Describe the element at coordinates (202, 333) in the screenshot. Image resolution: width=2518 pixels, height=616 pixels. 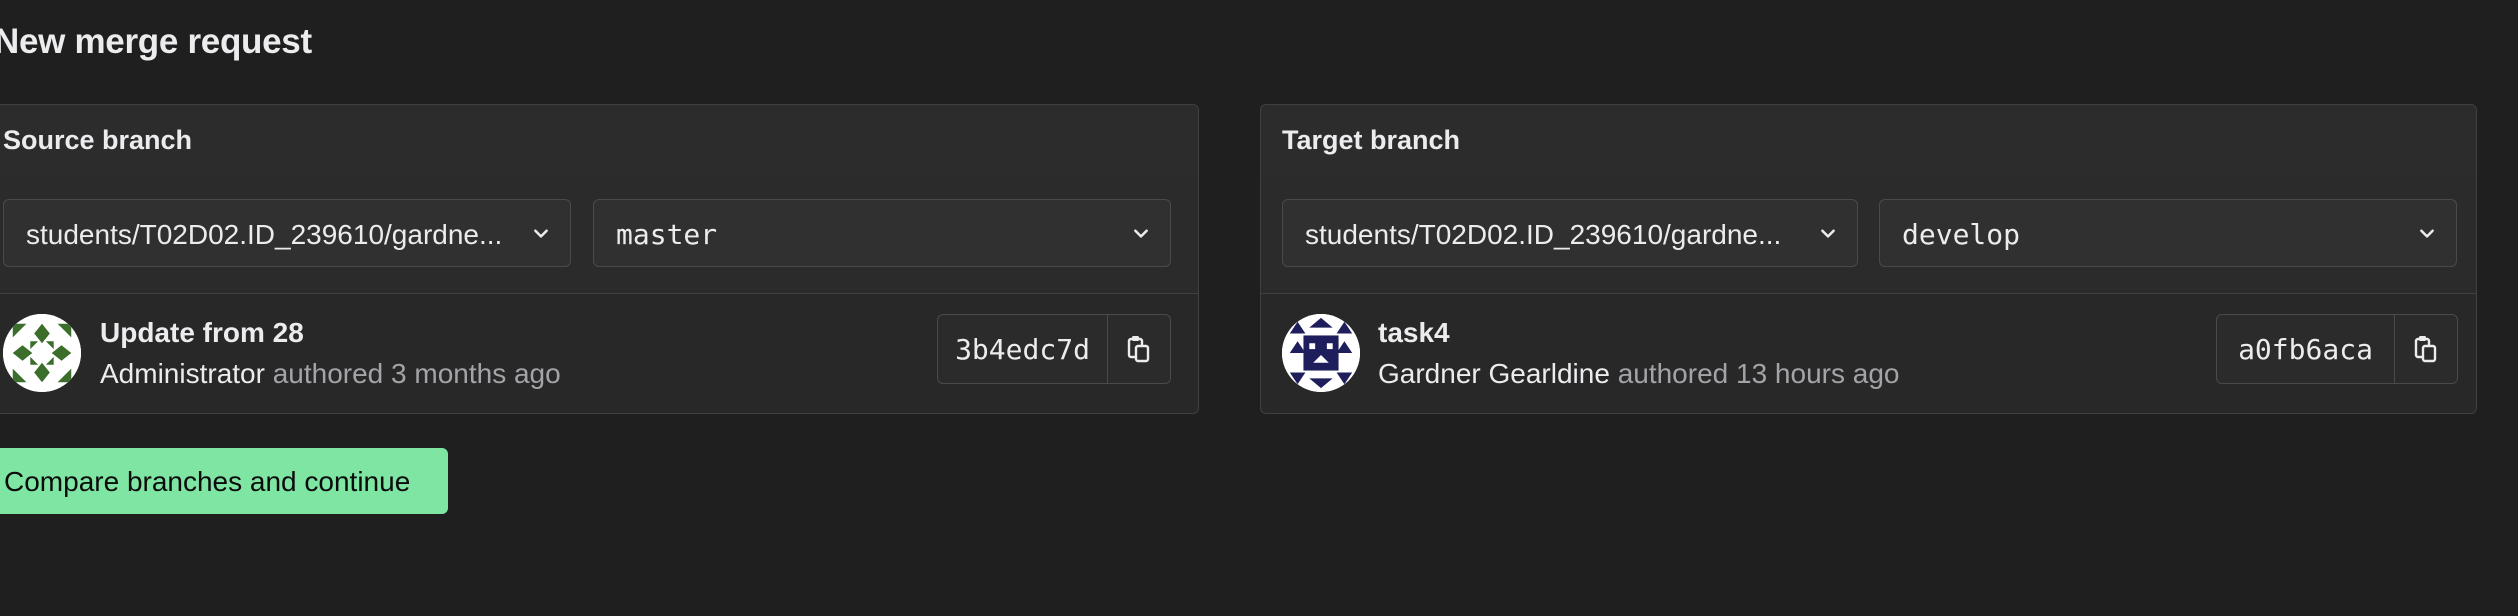
I see `source-commit-title: Update from 28` at that location.